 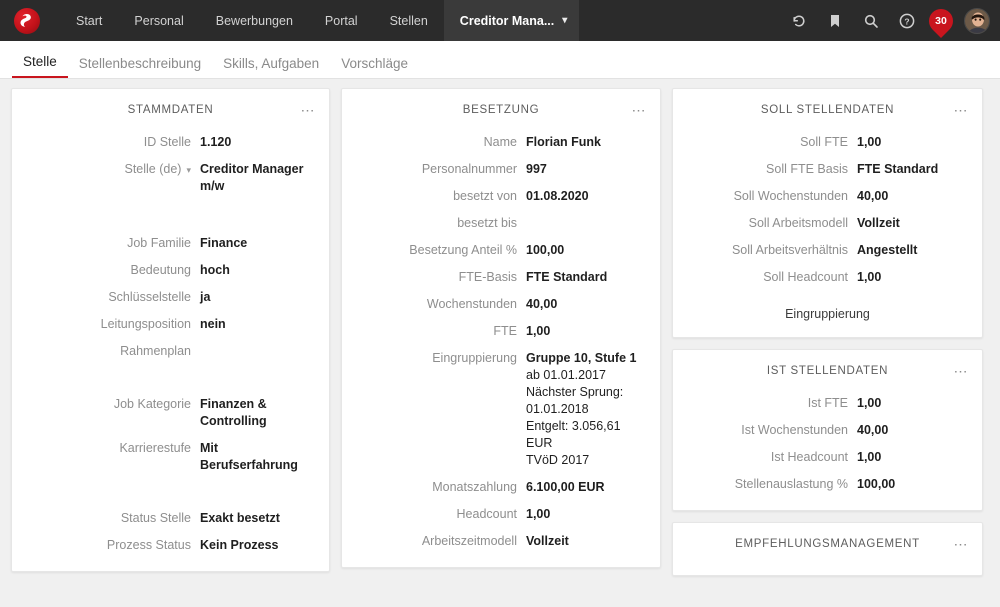 What do you see at coordinates (575, 392) in the screenshot?
I see `eingruppierung-line-2: Nächster Sprung:` at bounding box center [575, 392].